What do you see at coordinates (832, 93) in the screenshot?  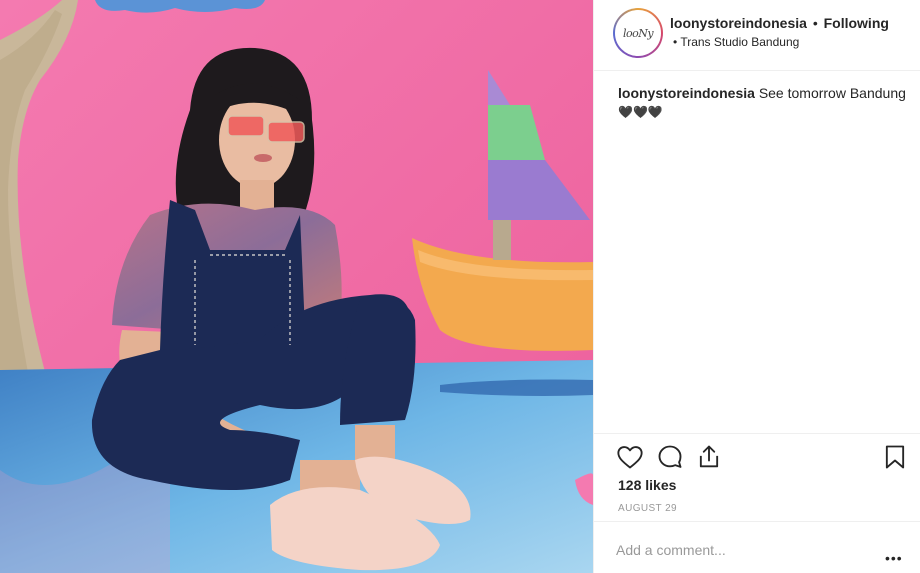 I see `caption-text: See tomorrow Bandung` at bounding box center [832, 93].